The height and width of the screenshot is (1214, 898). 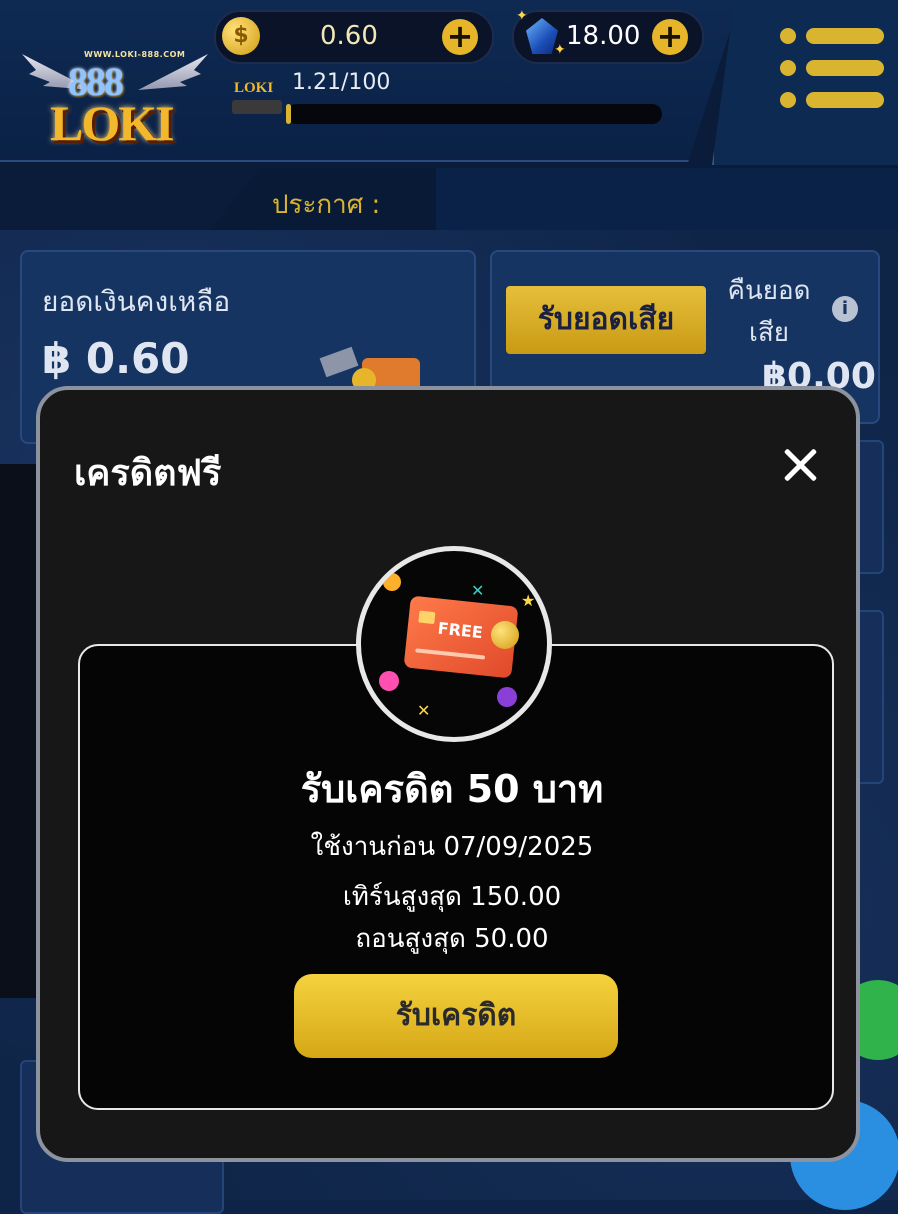 I want to click on coin-icon: $, so click(x=241, y=36).